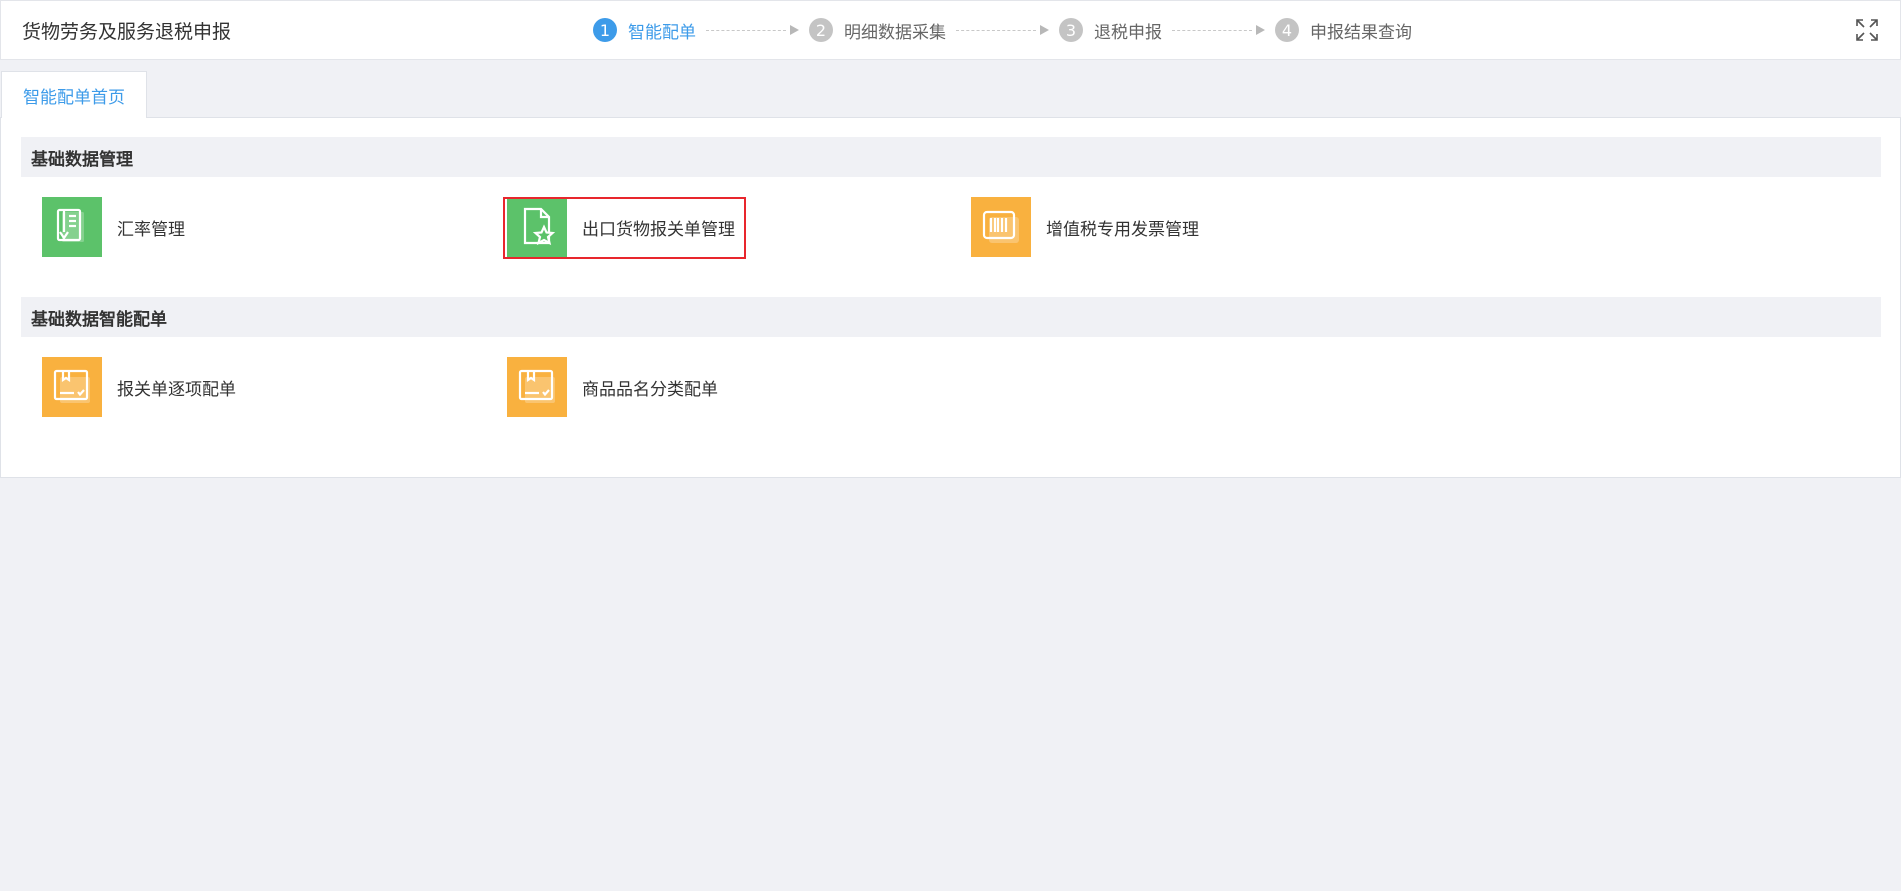 This screenshot has height=891, width=1901. What do you see at coordinates (151, 229) in the screenshot?
I see `item-label: 汇率管理` at bounding box center [151, 229].